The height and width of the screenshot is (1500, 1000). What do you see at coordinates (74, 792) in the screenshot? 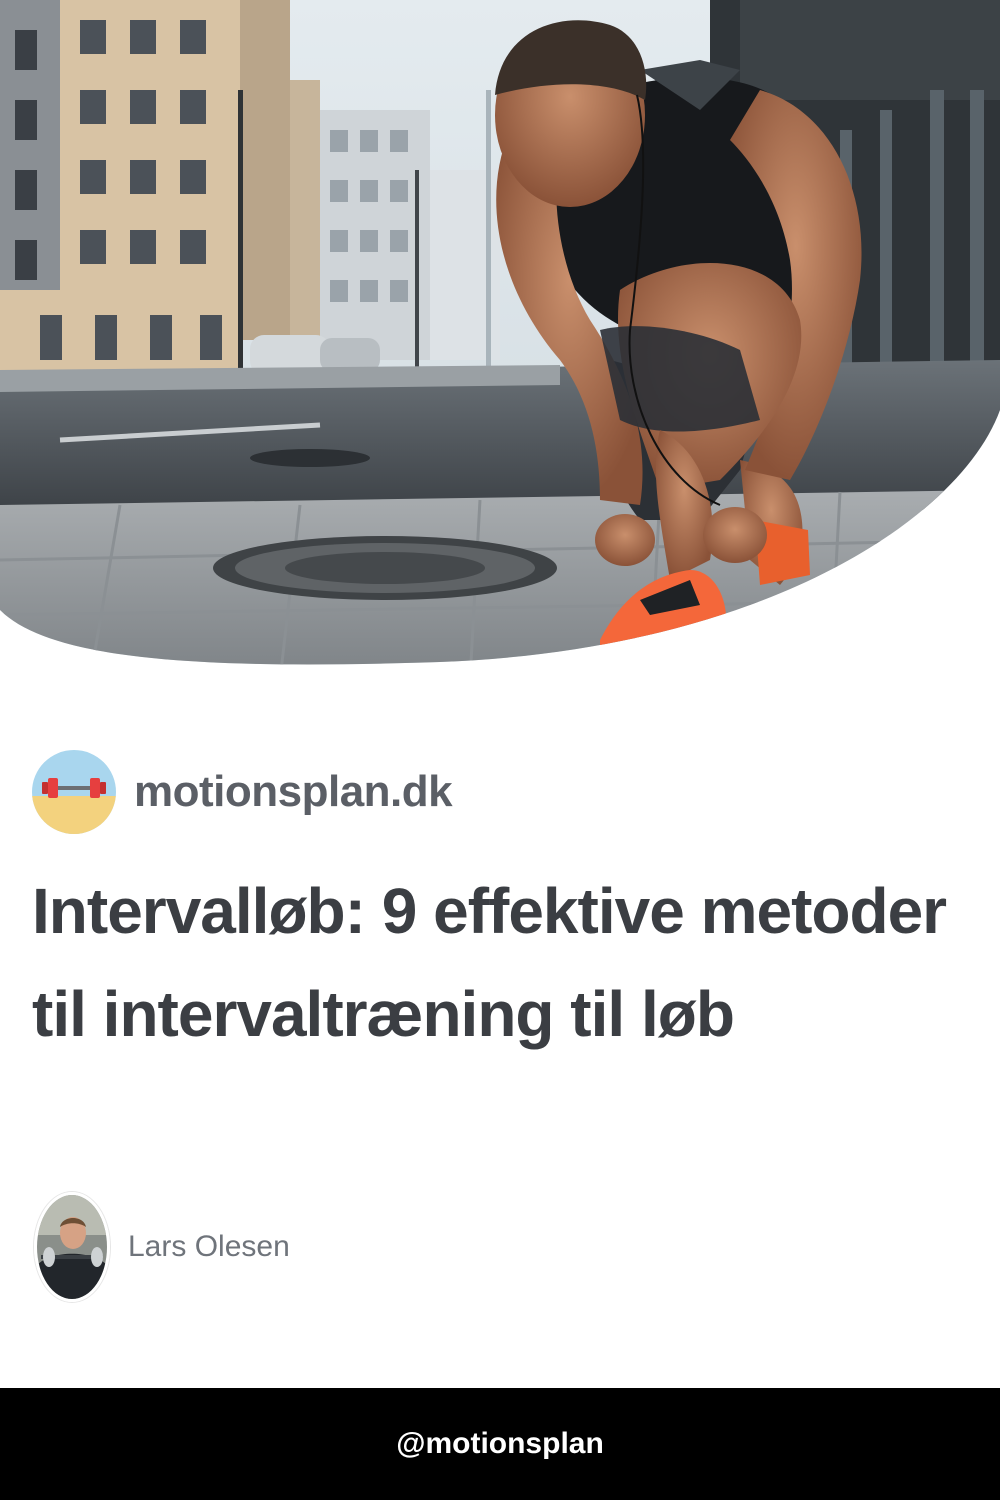
I see `barbell-beach-icon` at bounding box center [74, 792].